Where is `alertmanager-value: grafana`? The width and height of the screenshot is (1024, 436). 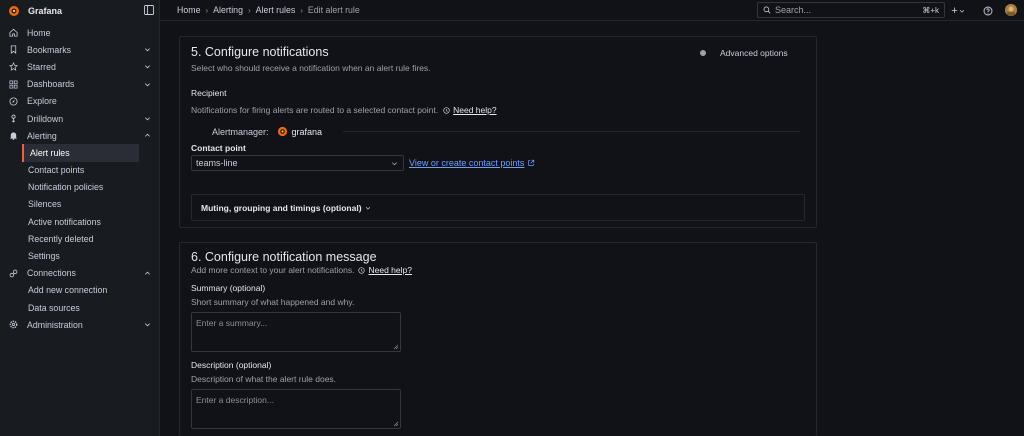 alertmanager-value: grafana is located at coordinates (307, 131).